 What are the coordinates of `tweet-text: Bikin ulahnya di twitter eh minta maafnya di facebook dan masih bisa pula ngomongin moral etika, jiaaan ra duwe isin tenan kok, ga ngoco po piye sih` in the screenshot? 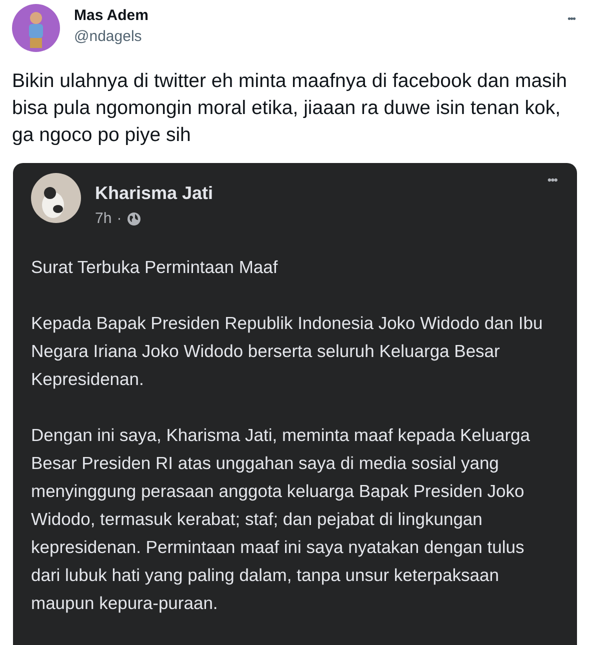 It's located at (290, 108).